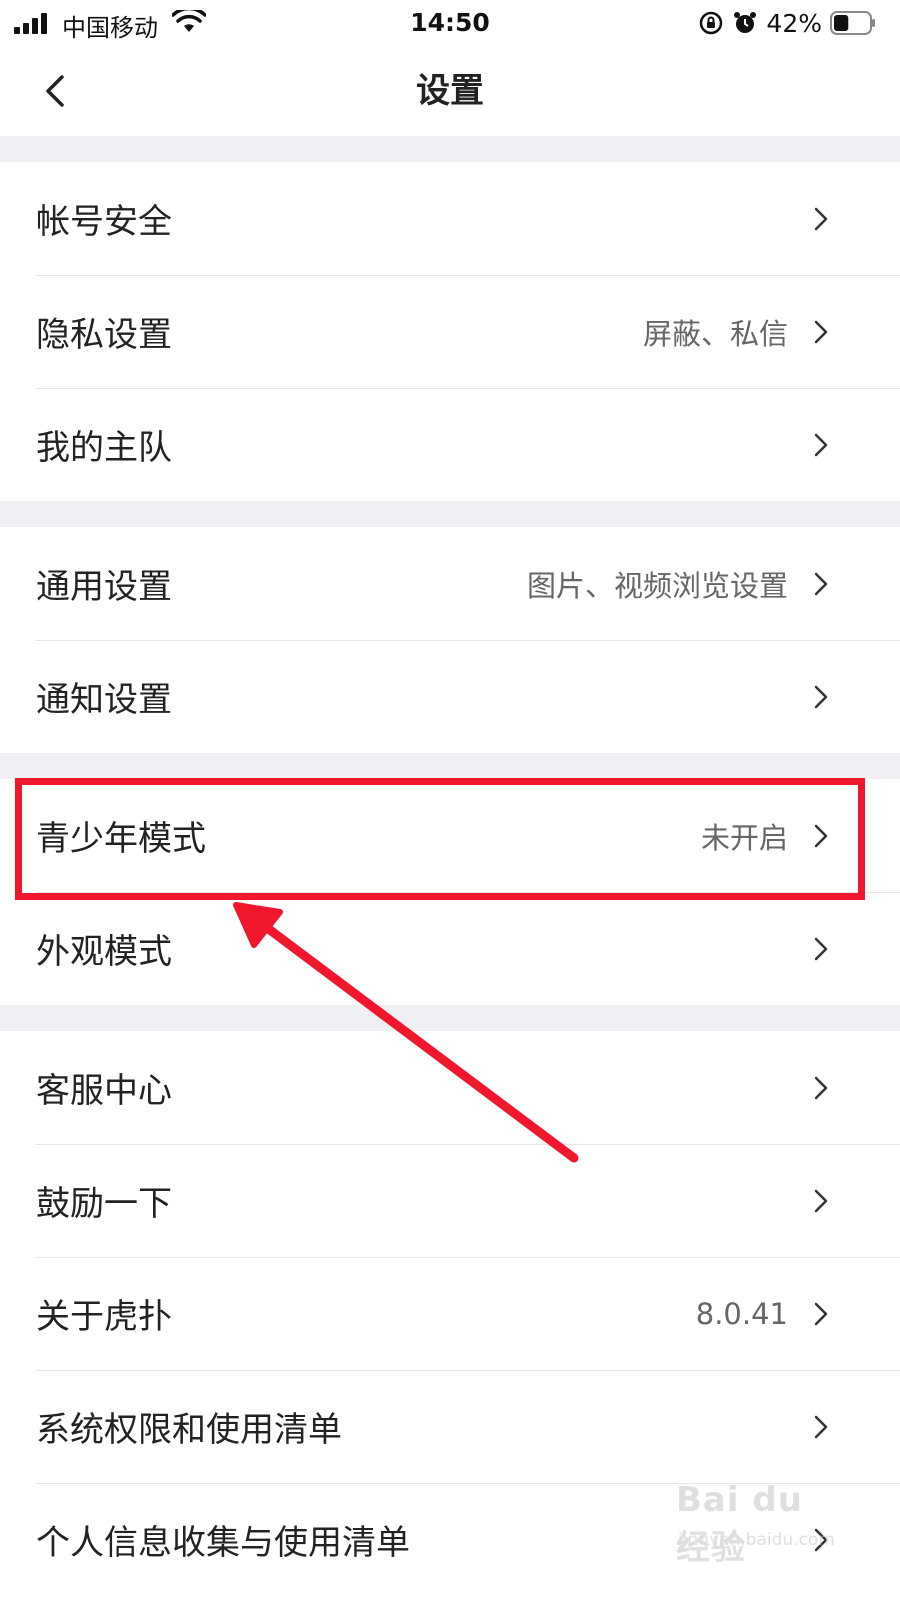 This screenshot has width=900, height=1600. Describe the element at coordinates (104, 952) in the screenshot. I see `settings-row-label: 外观模式` at that location.